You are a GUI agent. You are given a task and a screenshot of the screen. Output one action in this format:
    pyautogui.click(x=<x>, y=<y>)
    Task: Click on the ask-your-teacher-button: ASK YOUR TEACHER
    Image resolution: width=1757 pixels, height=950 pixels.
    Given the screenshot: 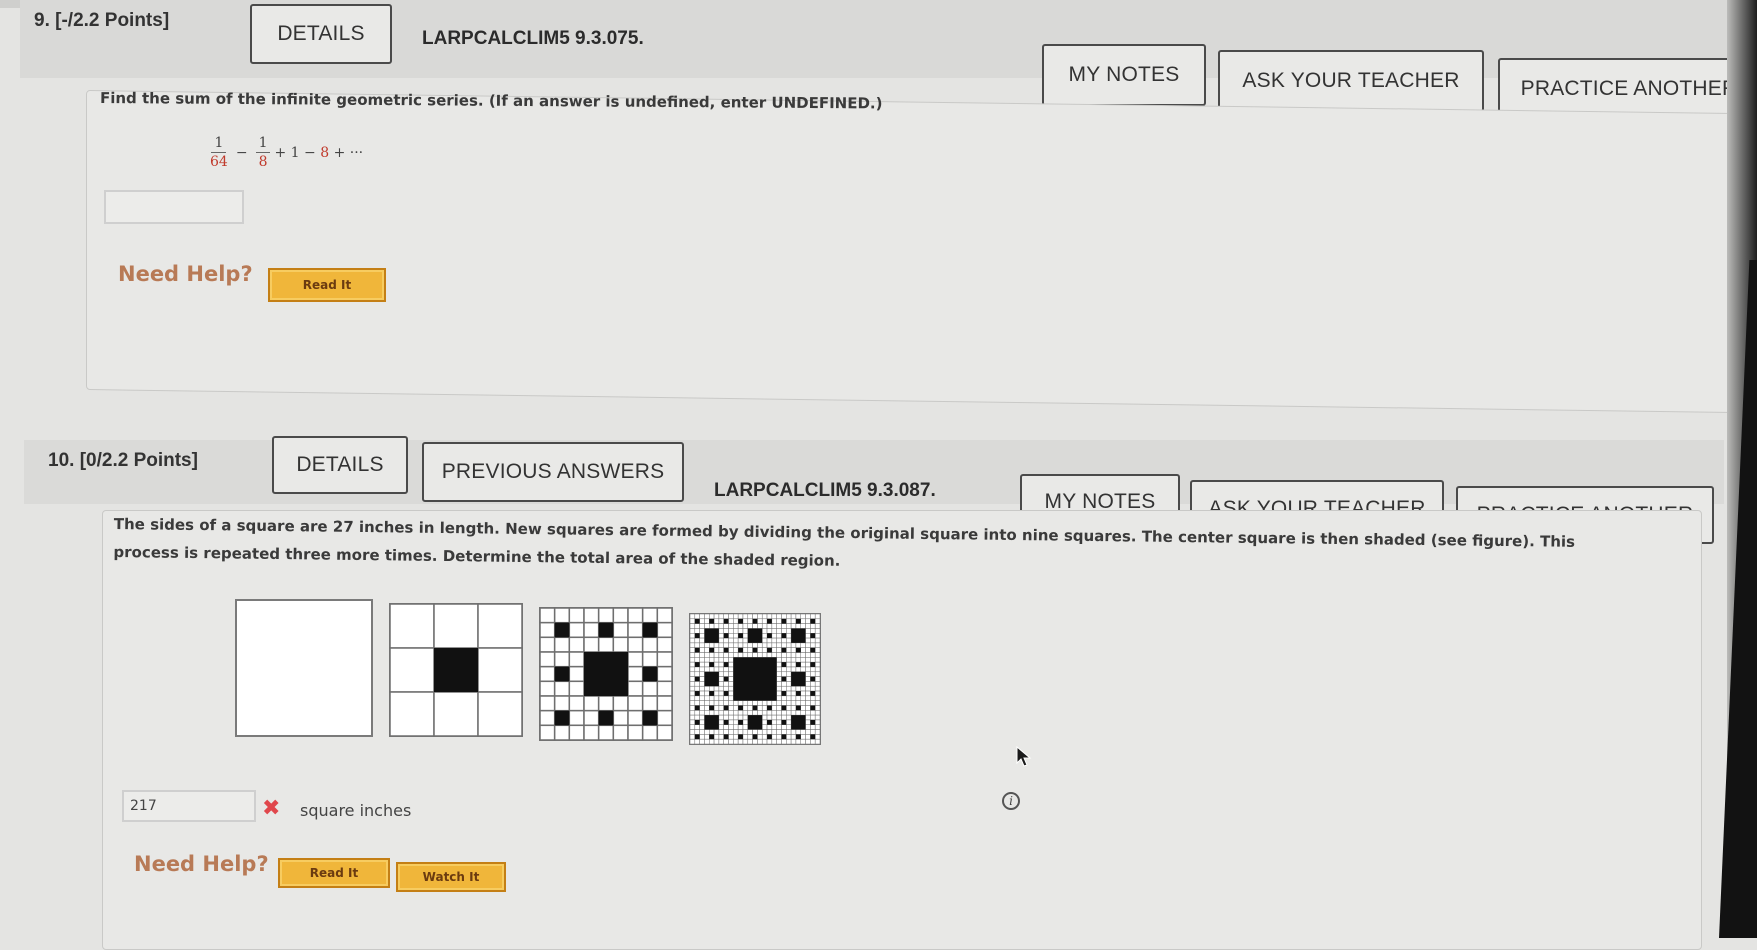 What is the action you would take?
    pyautogui.click(x=1351, y=81)
    